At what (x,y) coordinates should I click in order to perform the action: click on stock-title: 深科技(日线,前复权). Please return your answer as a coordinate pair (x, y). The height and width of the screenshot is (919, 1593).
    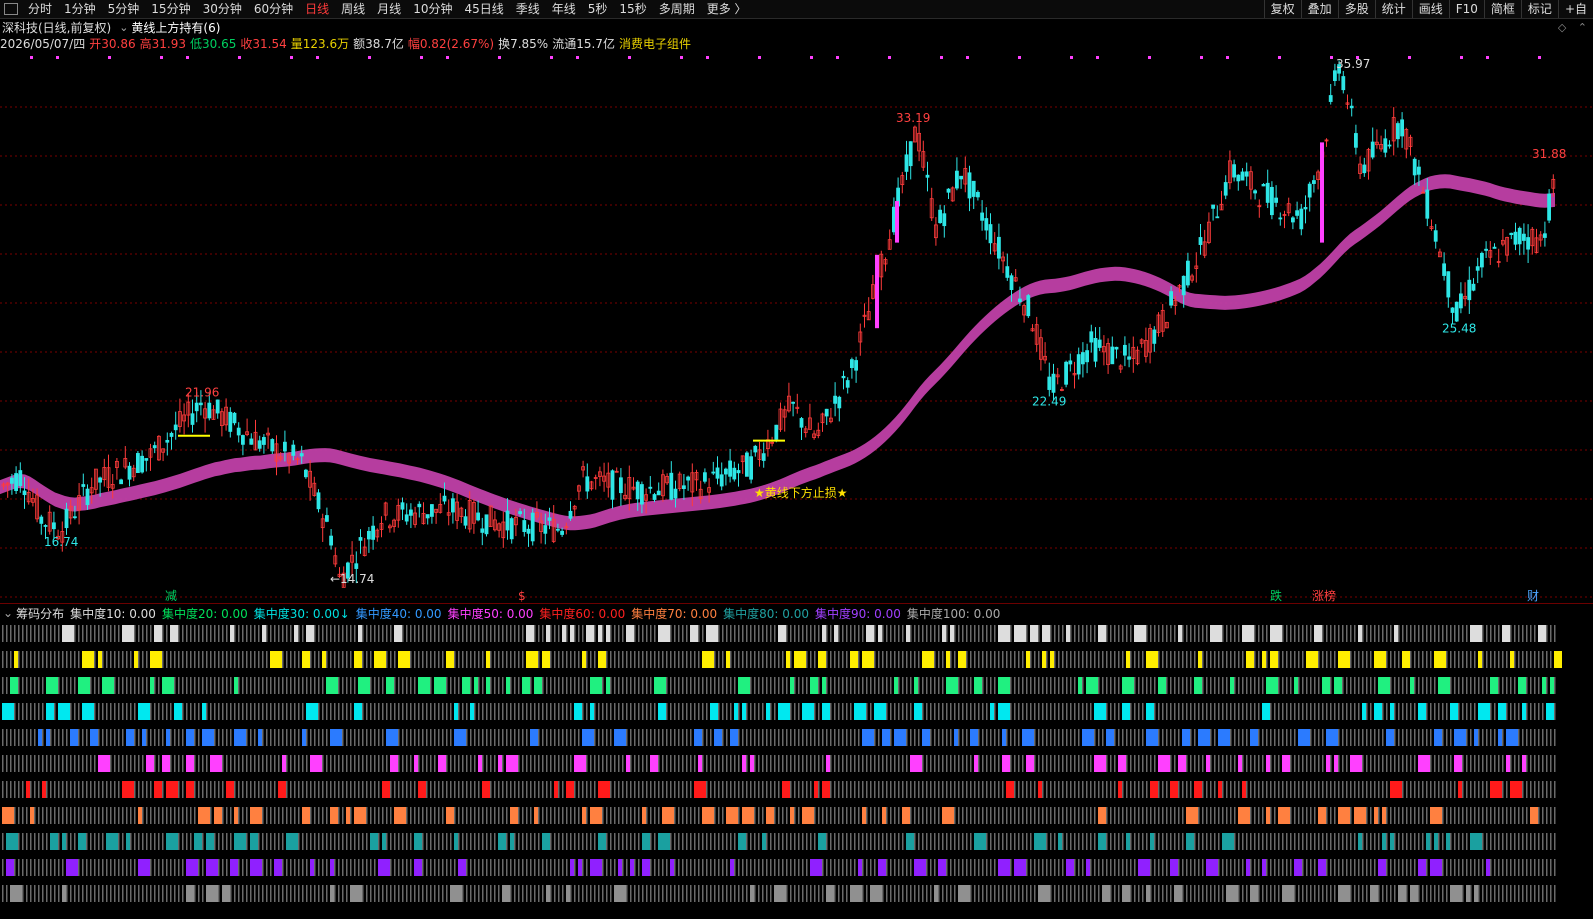
    Looking at the image, I should click on (56, 27).